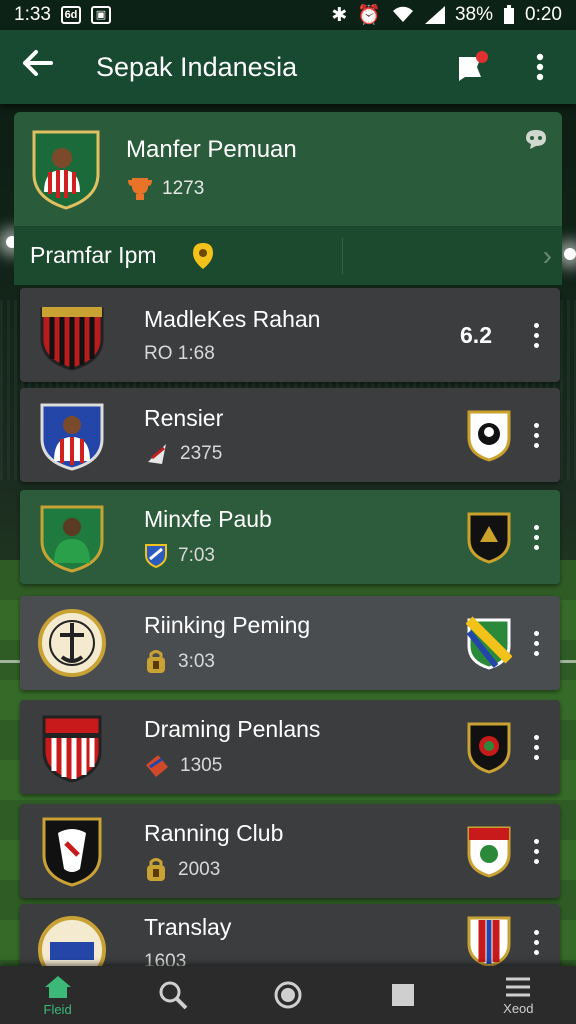 The width and height of the screenshot is (576, 1024). I want to click on list-item-meta: RO 1:68, so click(179, 353).